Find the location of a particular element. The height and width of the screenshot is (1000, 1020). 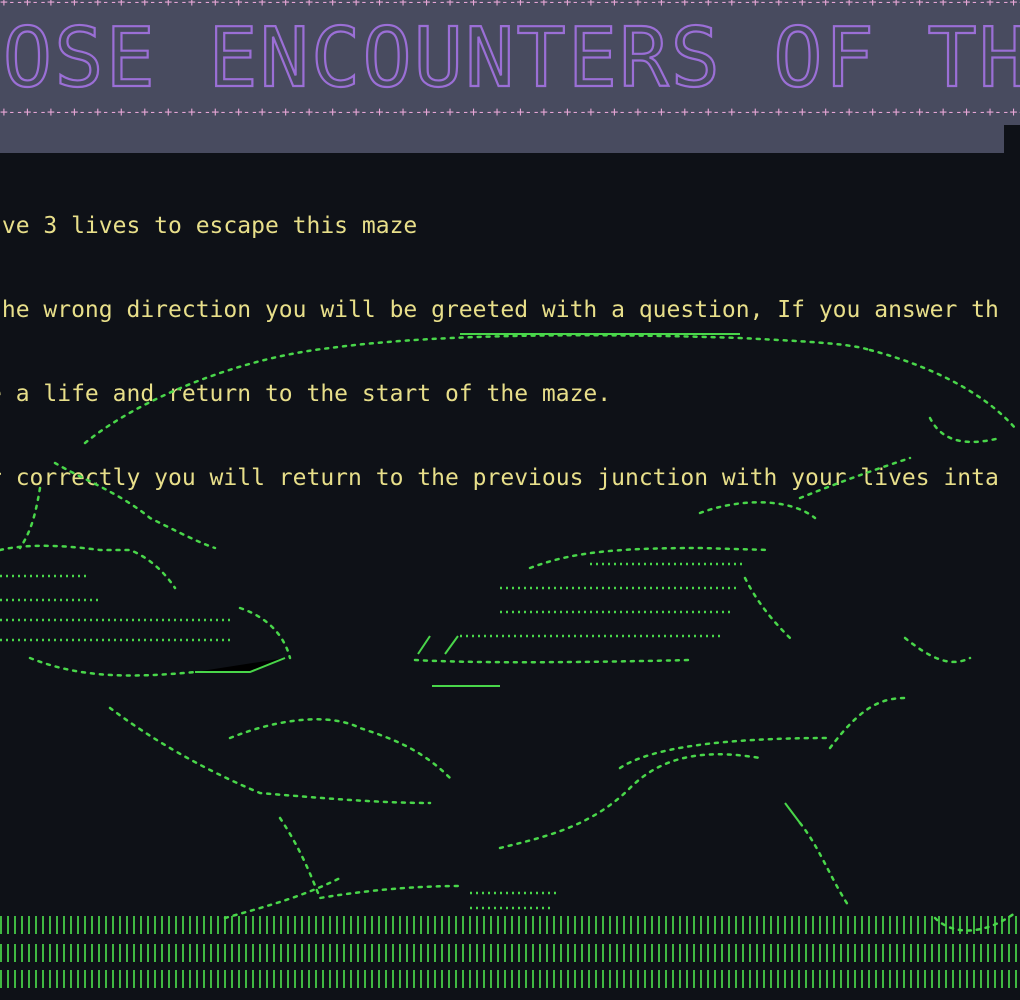

banner-title-graphic: CLOSE ENCOUNTERS OF THE PYTHON is located at coordinates (510, 58).